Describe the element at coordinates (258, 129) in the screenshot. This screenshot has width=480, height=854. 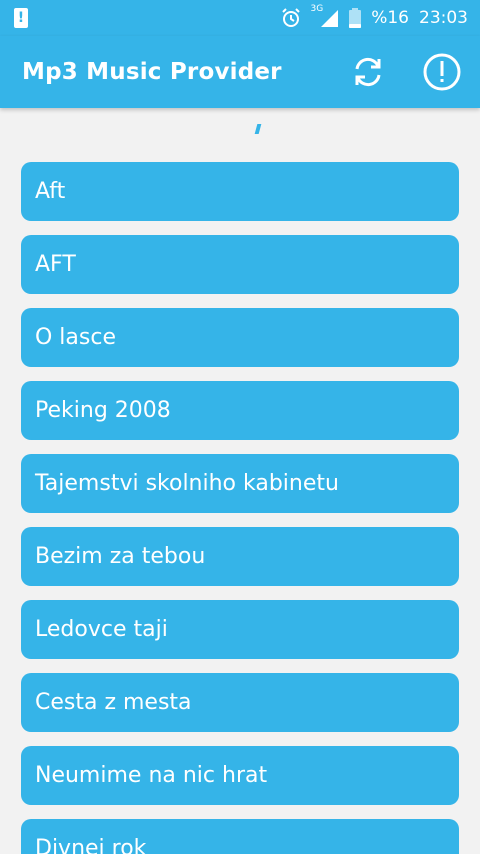
I see `loading-indicator` at that location.